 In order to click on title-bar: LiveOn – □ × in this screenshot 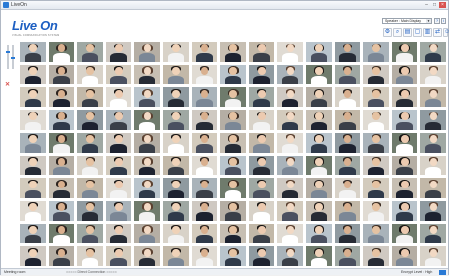, I will do `click(224, 5)`.